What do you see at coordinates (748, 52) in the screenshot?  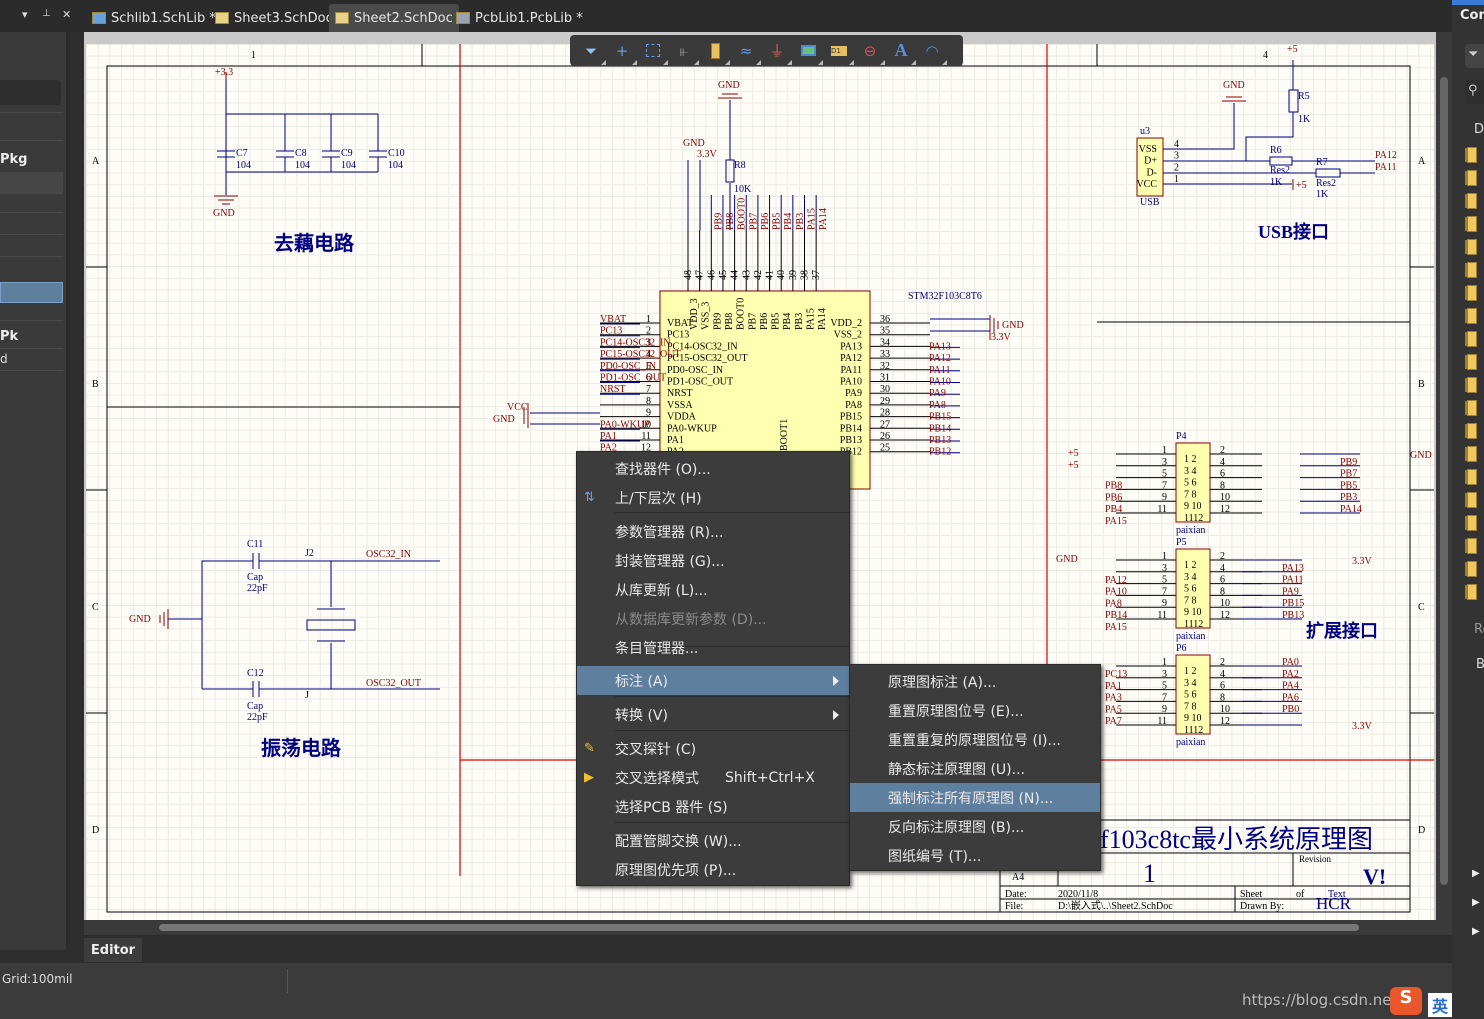 I see `bus-icon: ≈` at bounding box center [748, 52].